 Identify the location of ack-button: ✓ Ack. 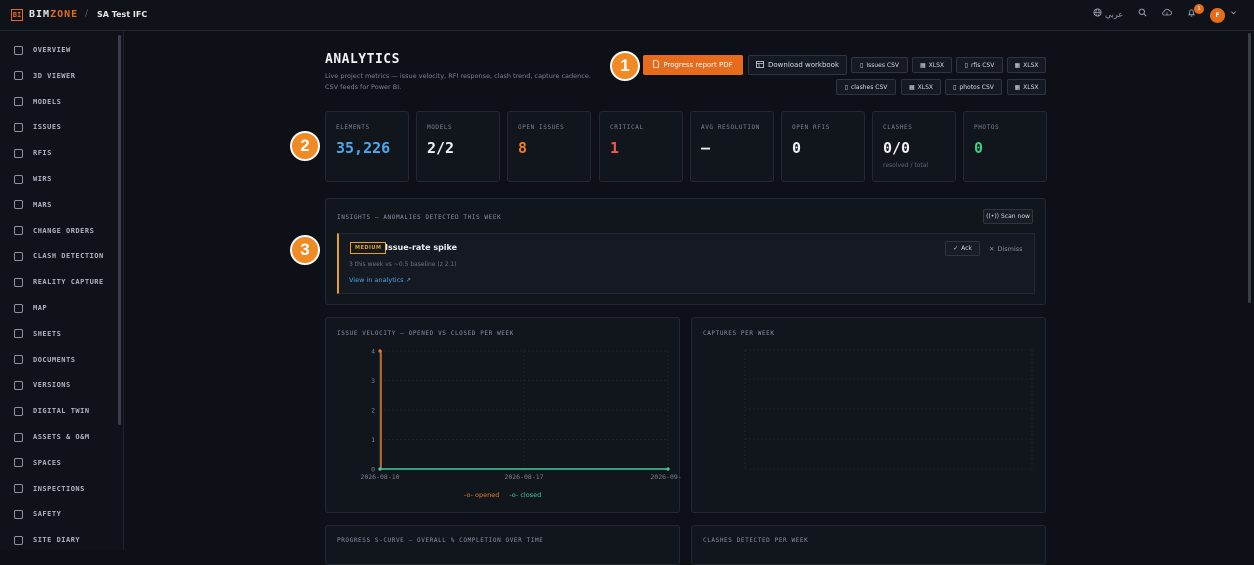
(962, 248).